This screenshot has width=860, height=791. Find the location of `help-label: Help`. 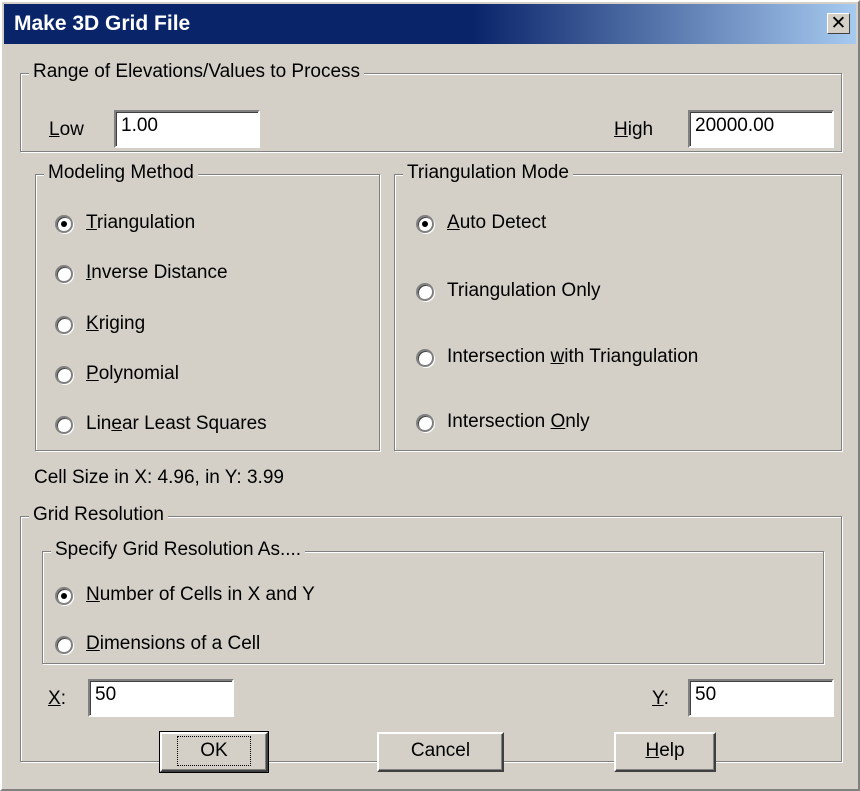

help-label: Help is located at coordinates (665, 750).